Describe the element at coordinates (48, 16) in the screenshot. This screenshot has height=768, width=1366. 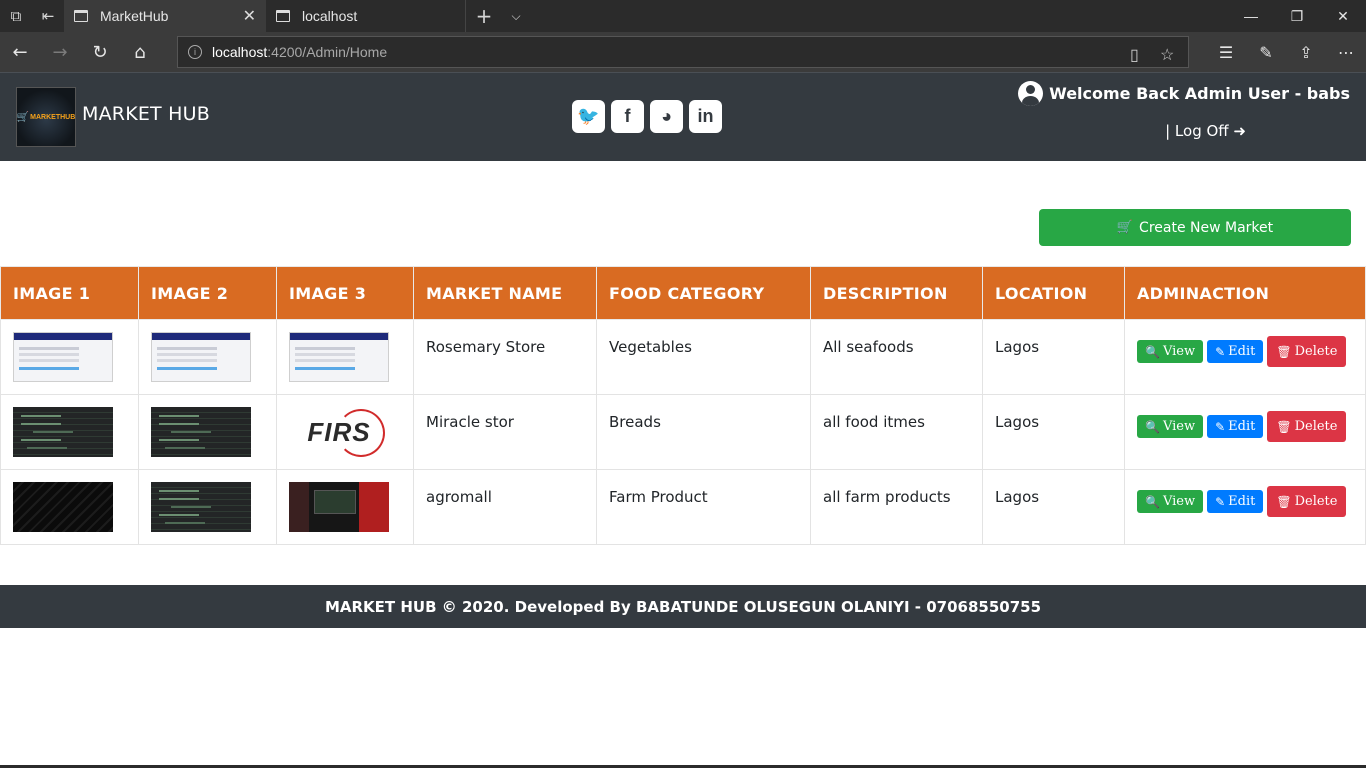
I see `set-aside-icon: ⇤` at that location.